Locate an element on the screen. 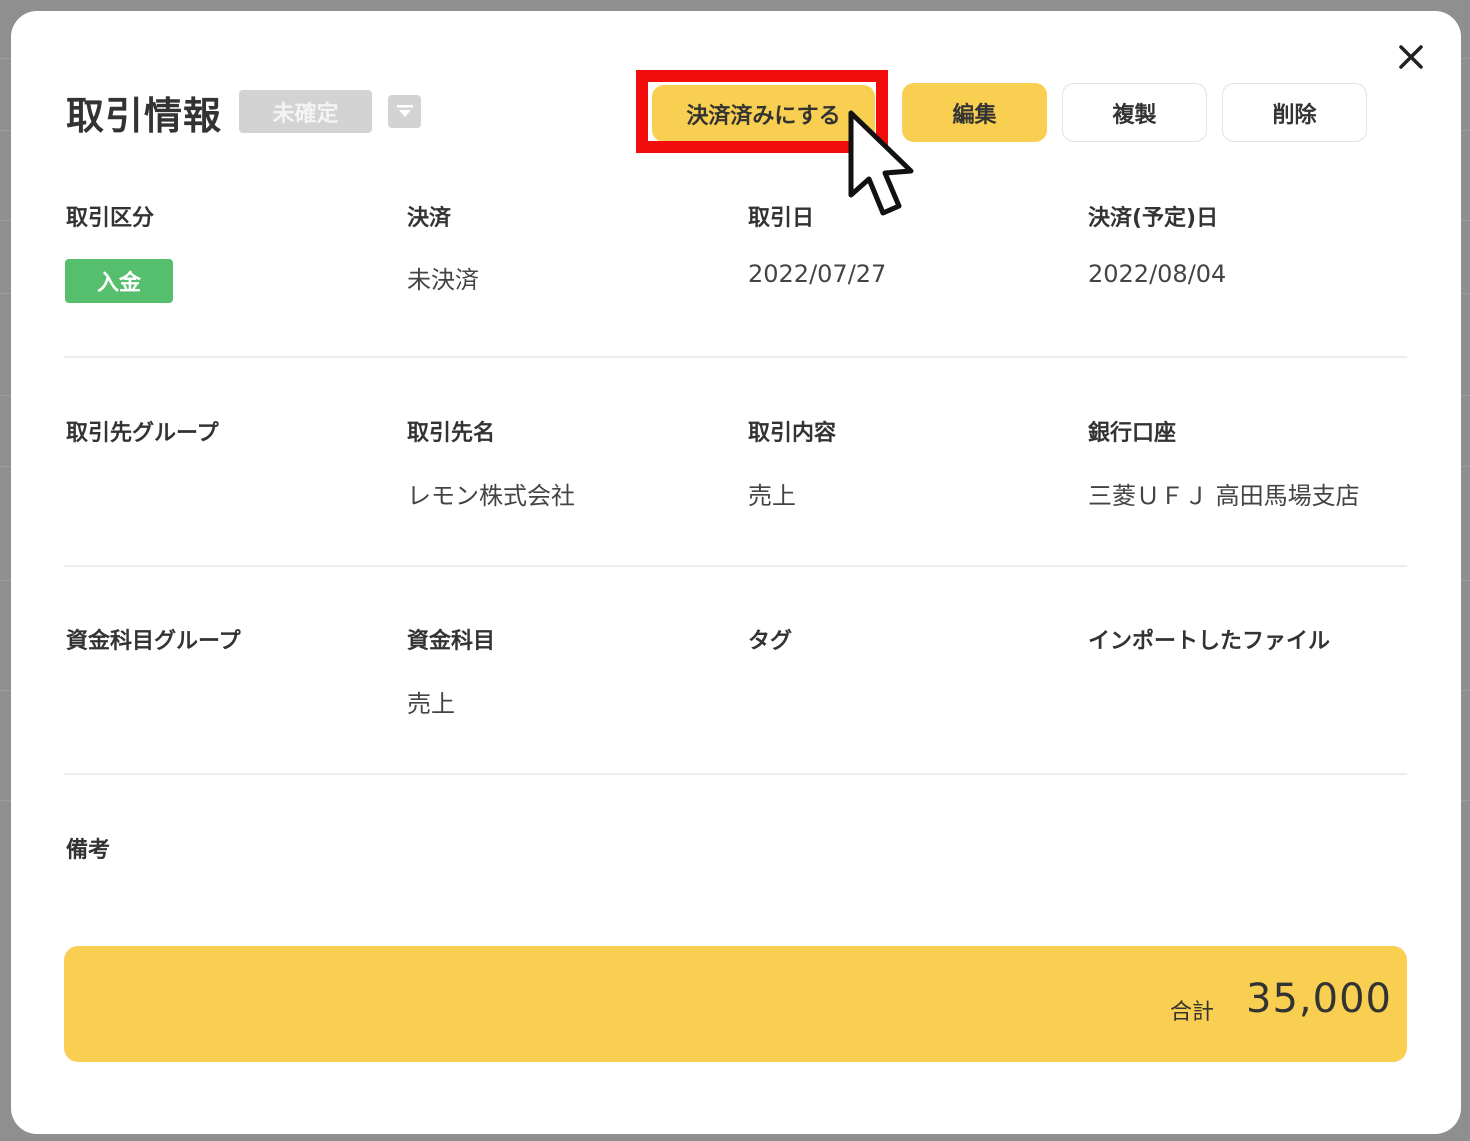  field-label-fund-item-group: 資金科目グループ is located at coordinates (153, 641).